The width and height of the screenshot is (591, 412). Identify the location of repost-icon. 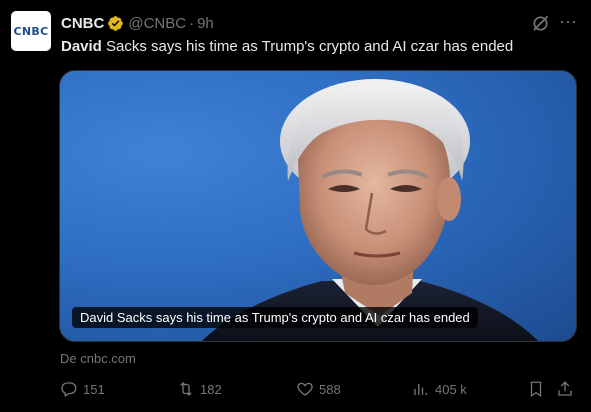
(186, 389).